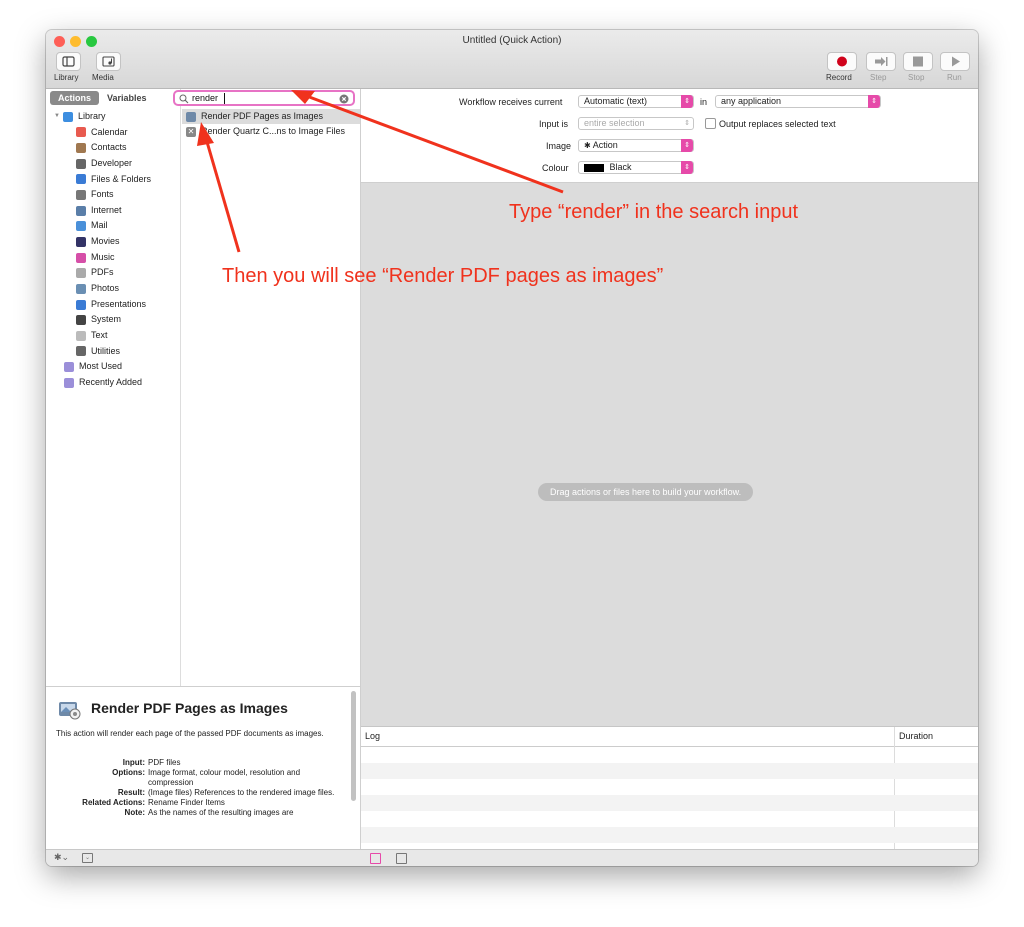  Describe the element at coordinates (108, 61) in the screenshot. I see `media-button` at that location.